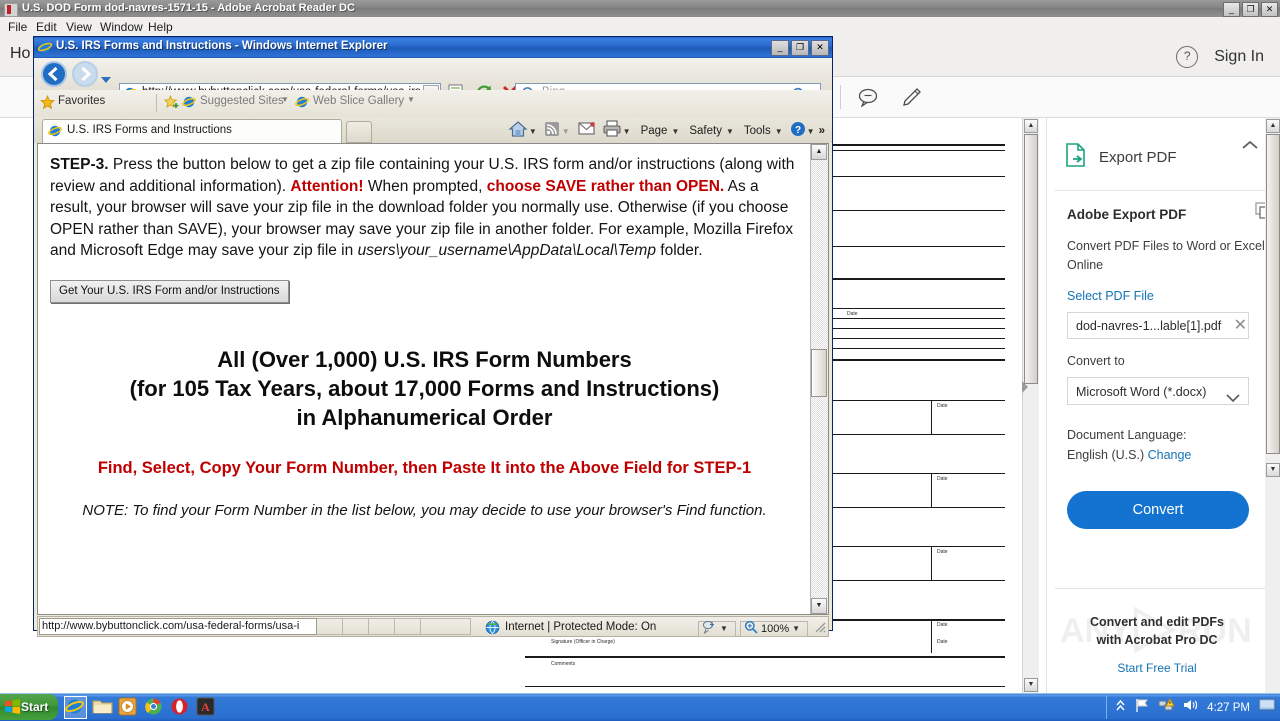 Image resolution: width=1280 pixels, height=721 pixels. I want to click on print-caret-icon: ▼, so click(627, 131).